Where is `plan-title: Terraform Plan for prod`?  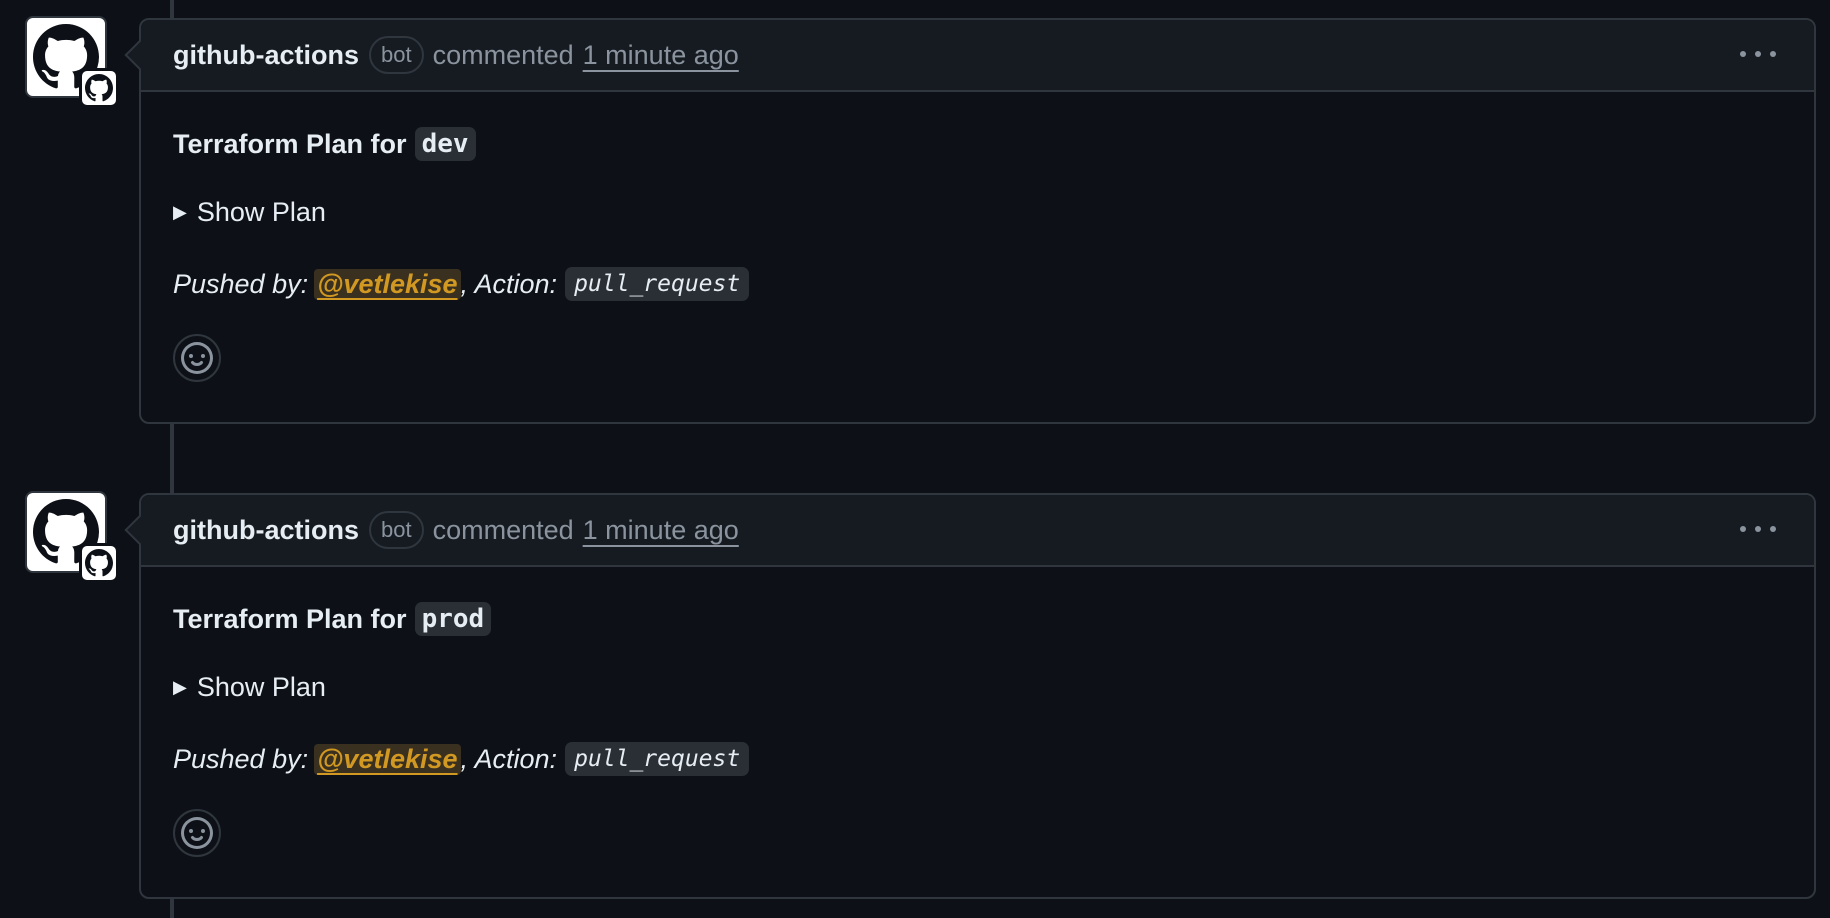 plan-title: Terraform Plan for prod is located at coordinates (977, 619).